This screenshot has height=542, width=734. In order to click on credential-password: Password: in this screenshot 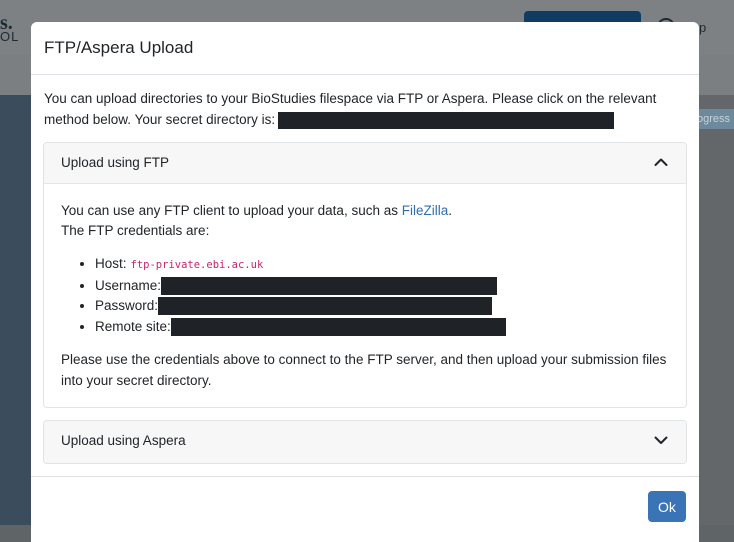, I will do `click(383, 306)`.